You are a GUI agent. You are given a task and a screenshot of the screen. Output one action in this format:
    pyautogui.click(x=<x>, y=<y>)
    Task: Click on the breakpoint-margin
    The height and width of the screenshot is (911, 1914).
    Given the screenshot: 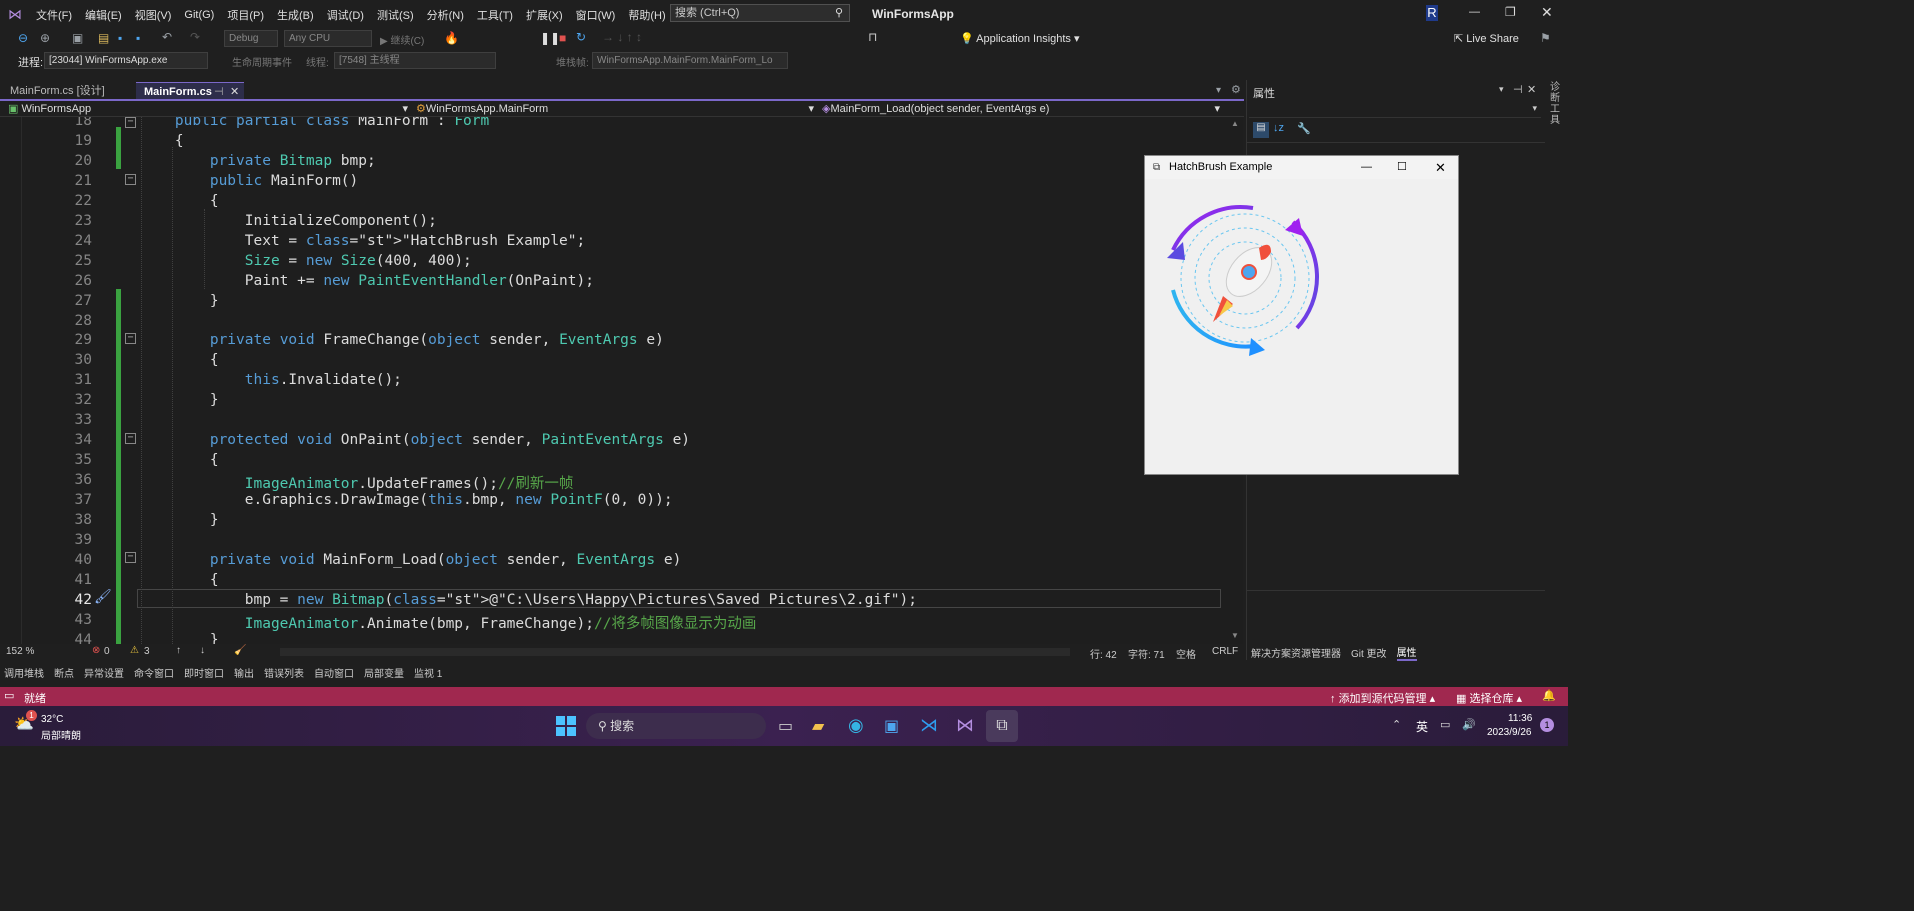 What is the action you would take?
    pyautogui.click(x=11, y=380)
    